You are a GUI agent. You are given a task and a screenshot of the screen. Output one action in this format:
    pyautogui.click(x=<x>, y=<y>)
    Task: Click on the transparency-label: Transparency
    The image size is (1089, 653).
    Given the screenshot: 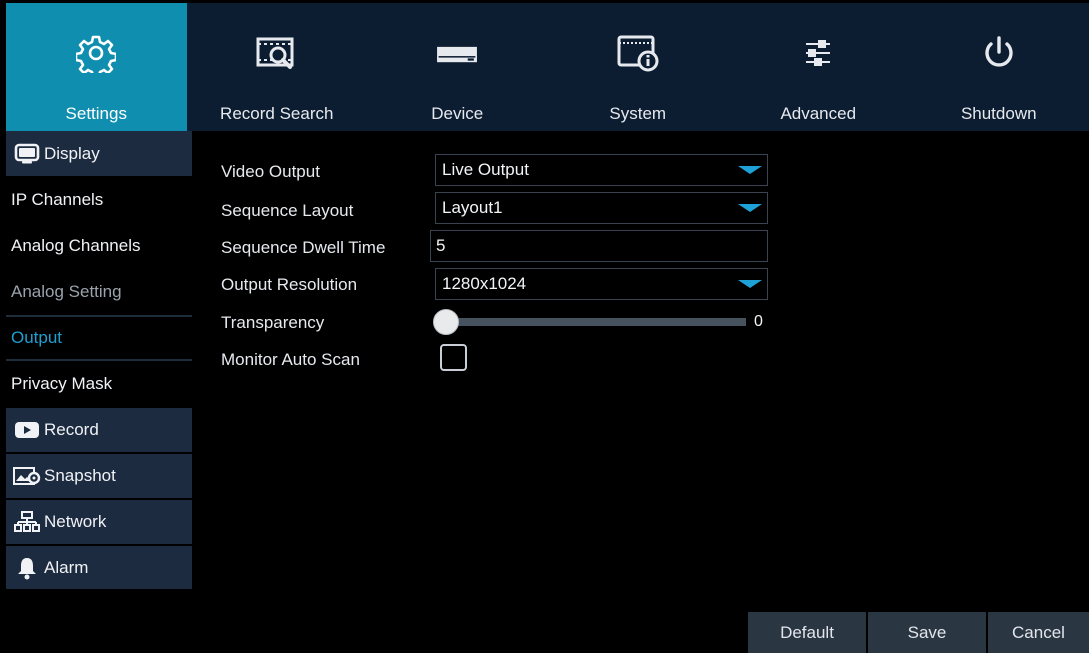 What is the action you would take?
    pyautogui.click(x=273, y=322)
    